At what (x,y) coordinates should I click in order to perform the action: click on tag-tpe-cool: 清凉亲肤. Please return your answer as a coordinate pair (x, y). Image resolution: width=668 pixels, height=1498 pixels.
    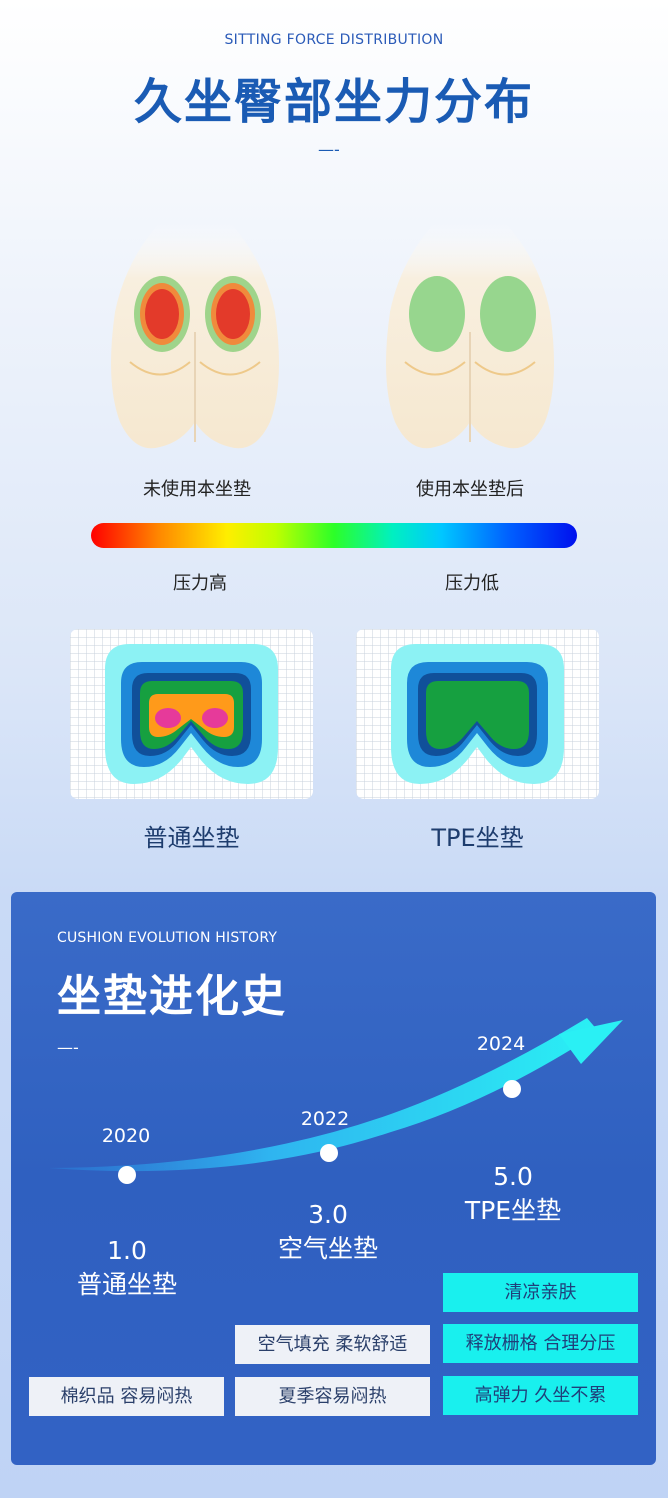
    Looking at the image, I should click on (540, 1292).